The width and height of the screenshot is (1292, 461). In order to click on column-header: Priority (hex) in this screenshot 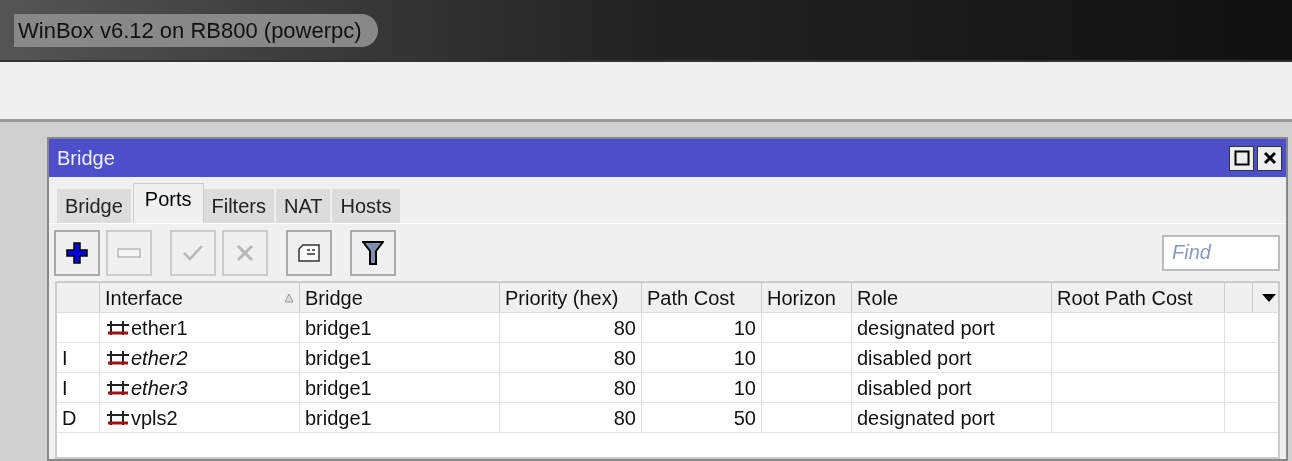, I will do `click(571, 297)`.